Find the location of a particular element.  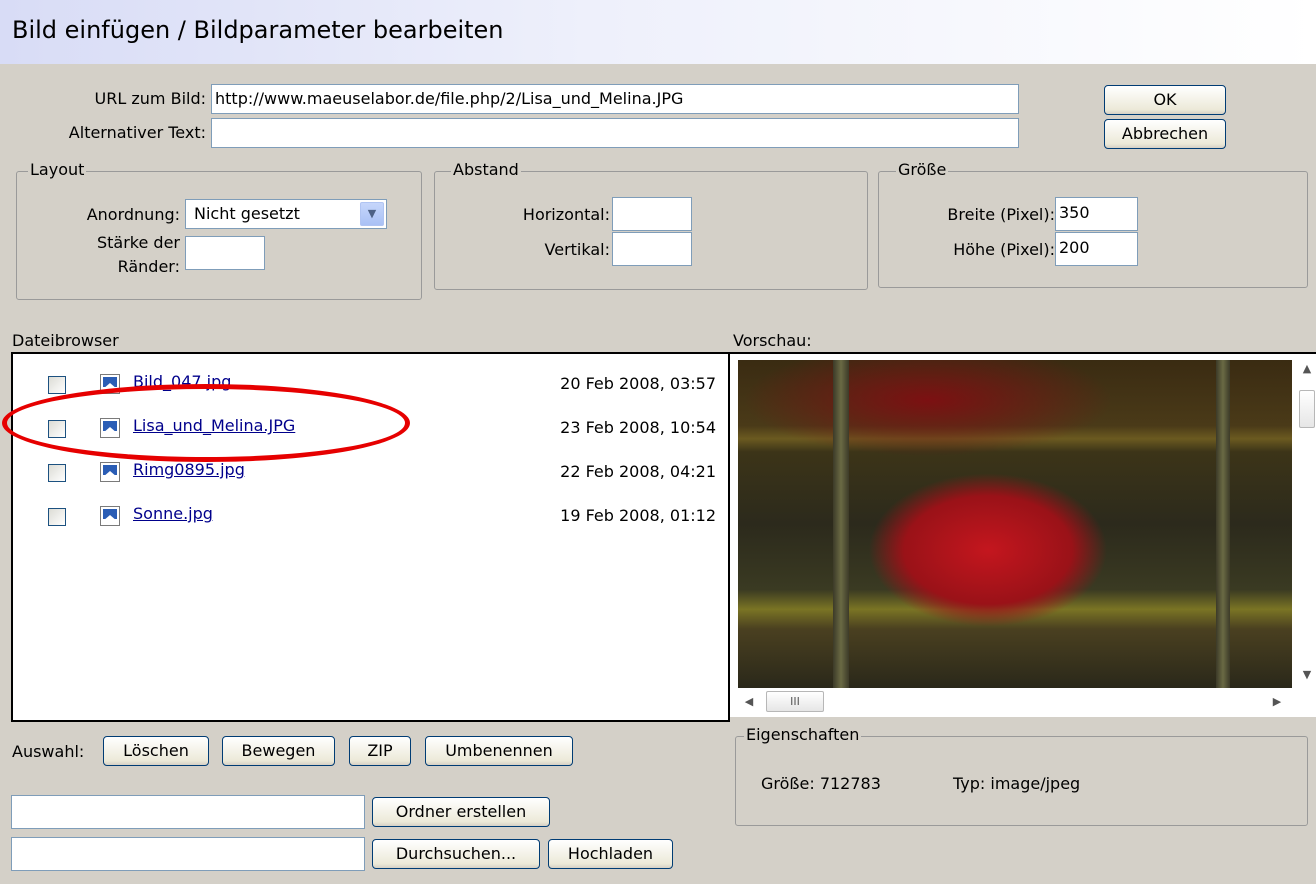

file-date: 20 Feb 2008, 03:57 is located at coordinates (638, 383).